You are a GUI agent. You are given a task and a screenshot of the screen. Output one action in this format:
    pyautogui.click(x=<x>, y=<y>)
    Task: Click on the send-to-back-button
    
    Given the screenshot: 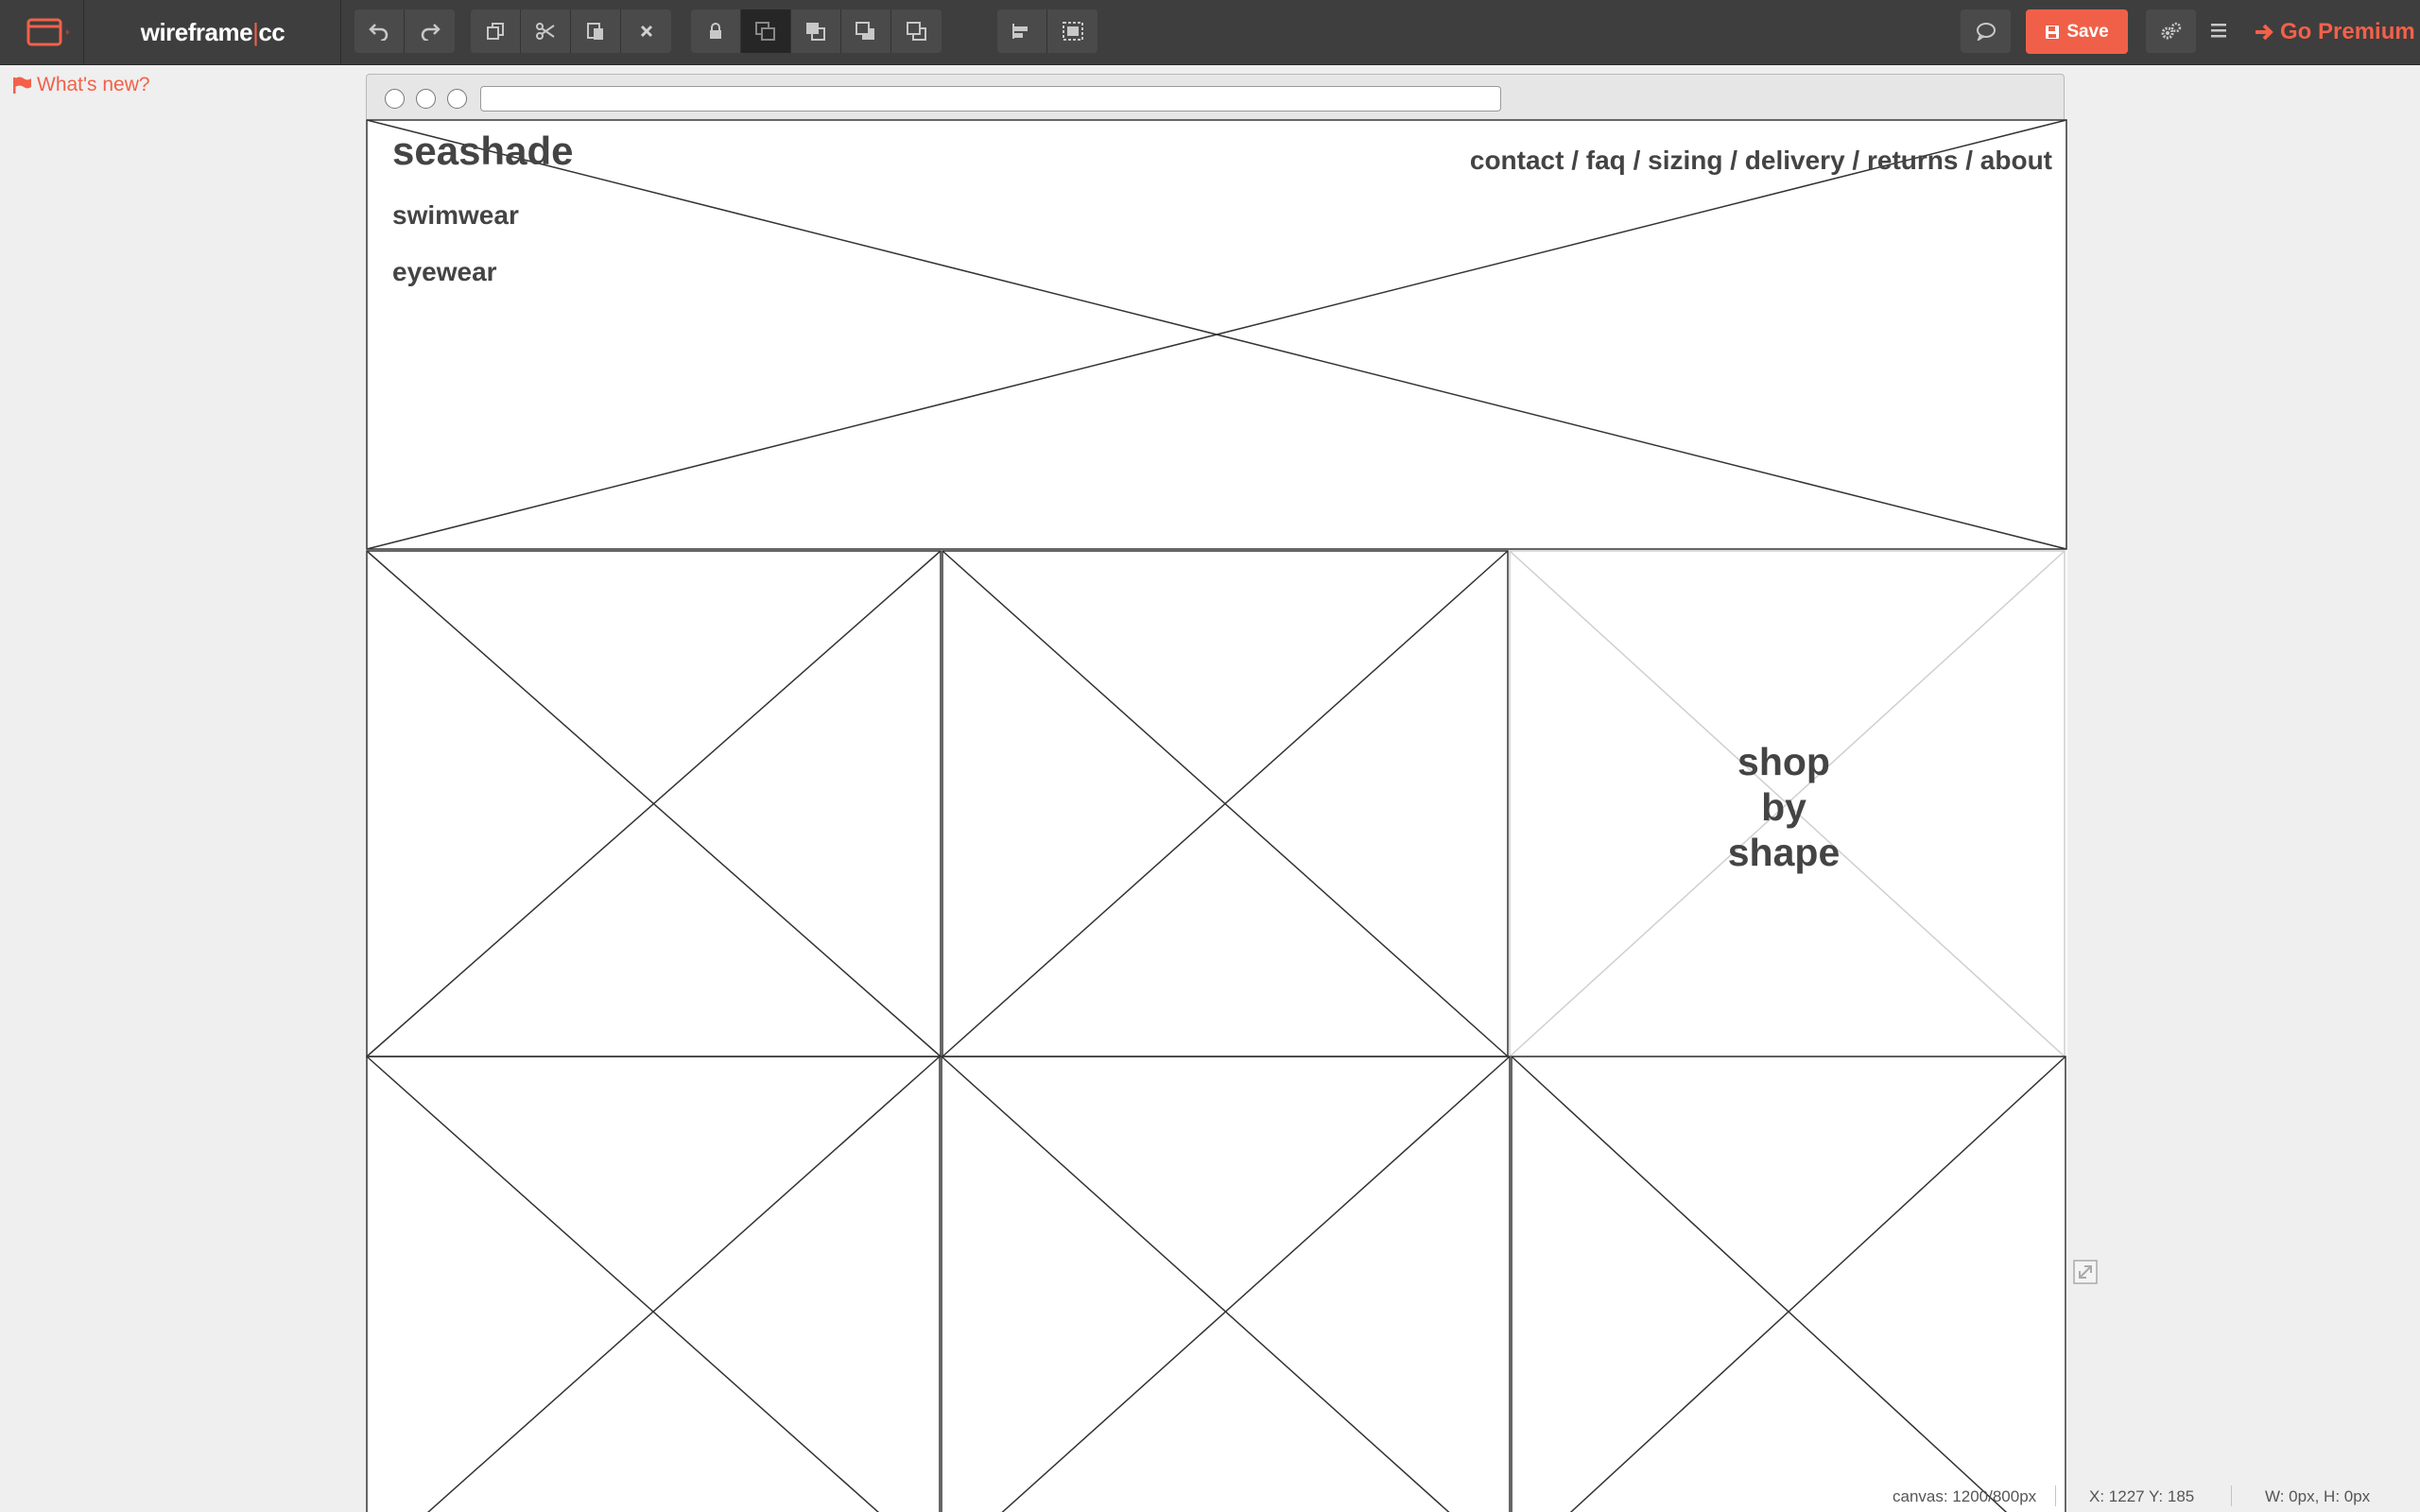 What is the action you would take?
    pyautogui.click(x=916, y=31)
    